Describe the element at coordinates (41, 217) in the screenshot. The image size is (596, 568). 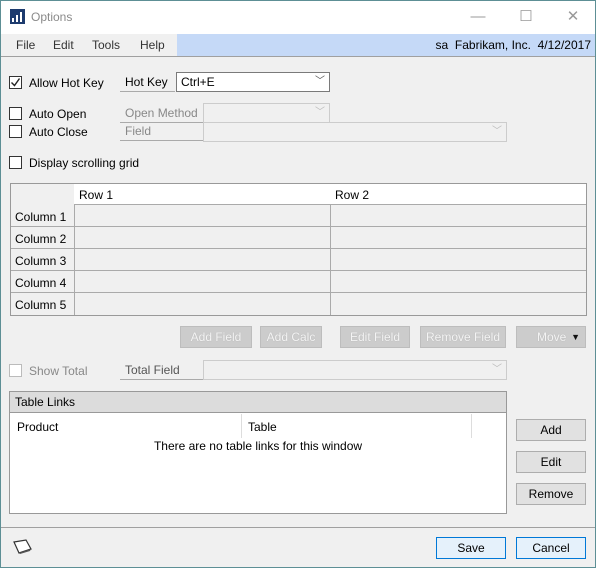
I see `grid-row-label: Column 1` at that location.